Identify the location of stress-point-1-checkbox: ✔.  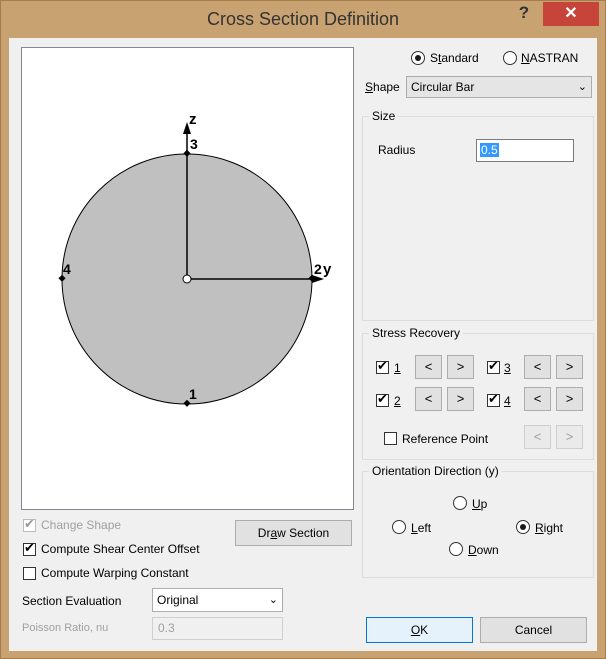
(382, 366).